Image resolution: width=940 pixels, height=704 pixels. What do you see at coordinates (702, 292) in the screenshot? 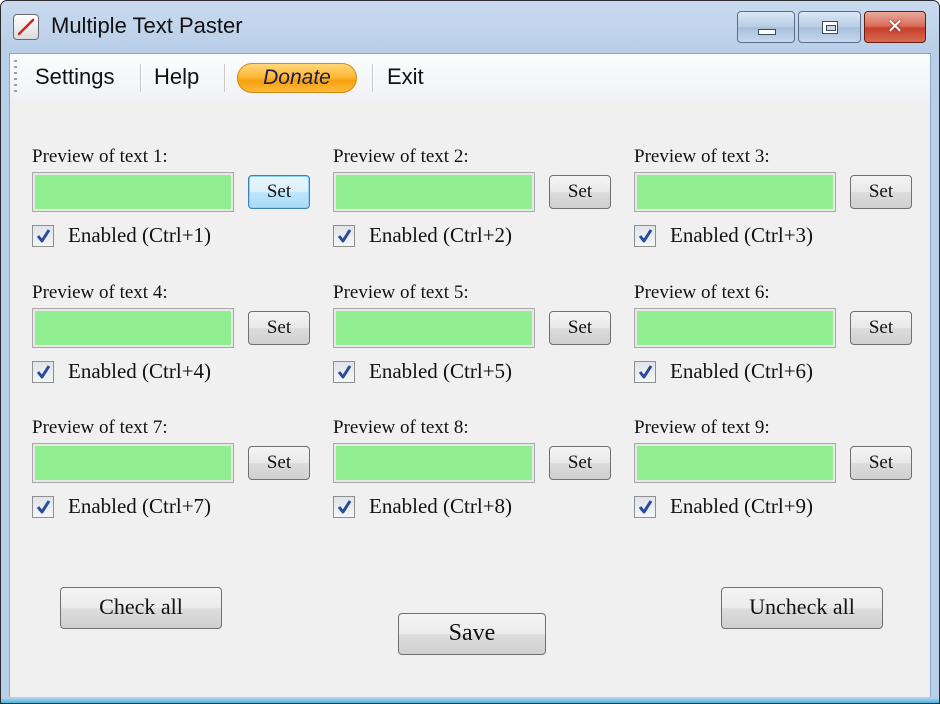
I see `preview-label: Preview of text 6:` at bounding box center [702, 292].